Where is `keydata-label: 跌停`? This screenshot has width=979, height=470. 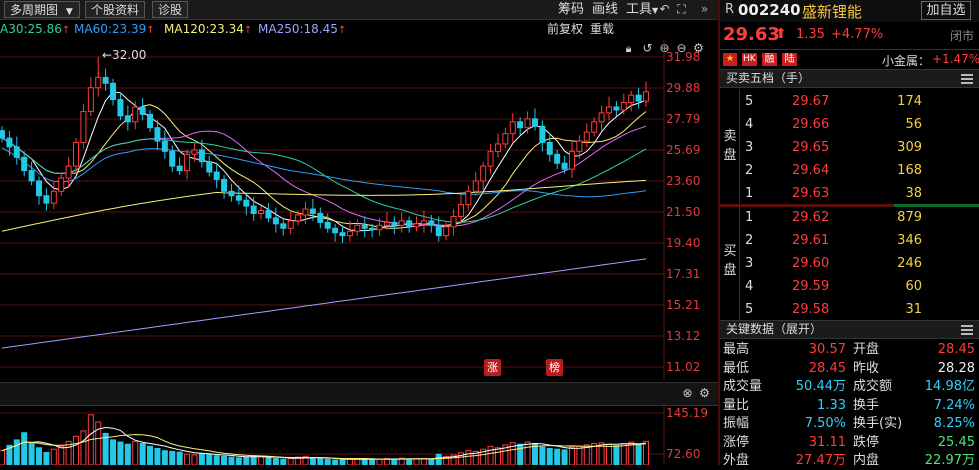
keydata-label: 跌停 is located at coordinates (866, 442).